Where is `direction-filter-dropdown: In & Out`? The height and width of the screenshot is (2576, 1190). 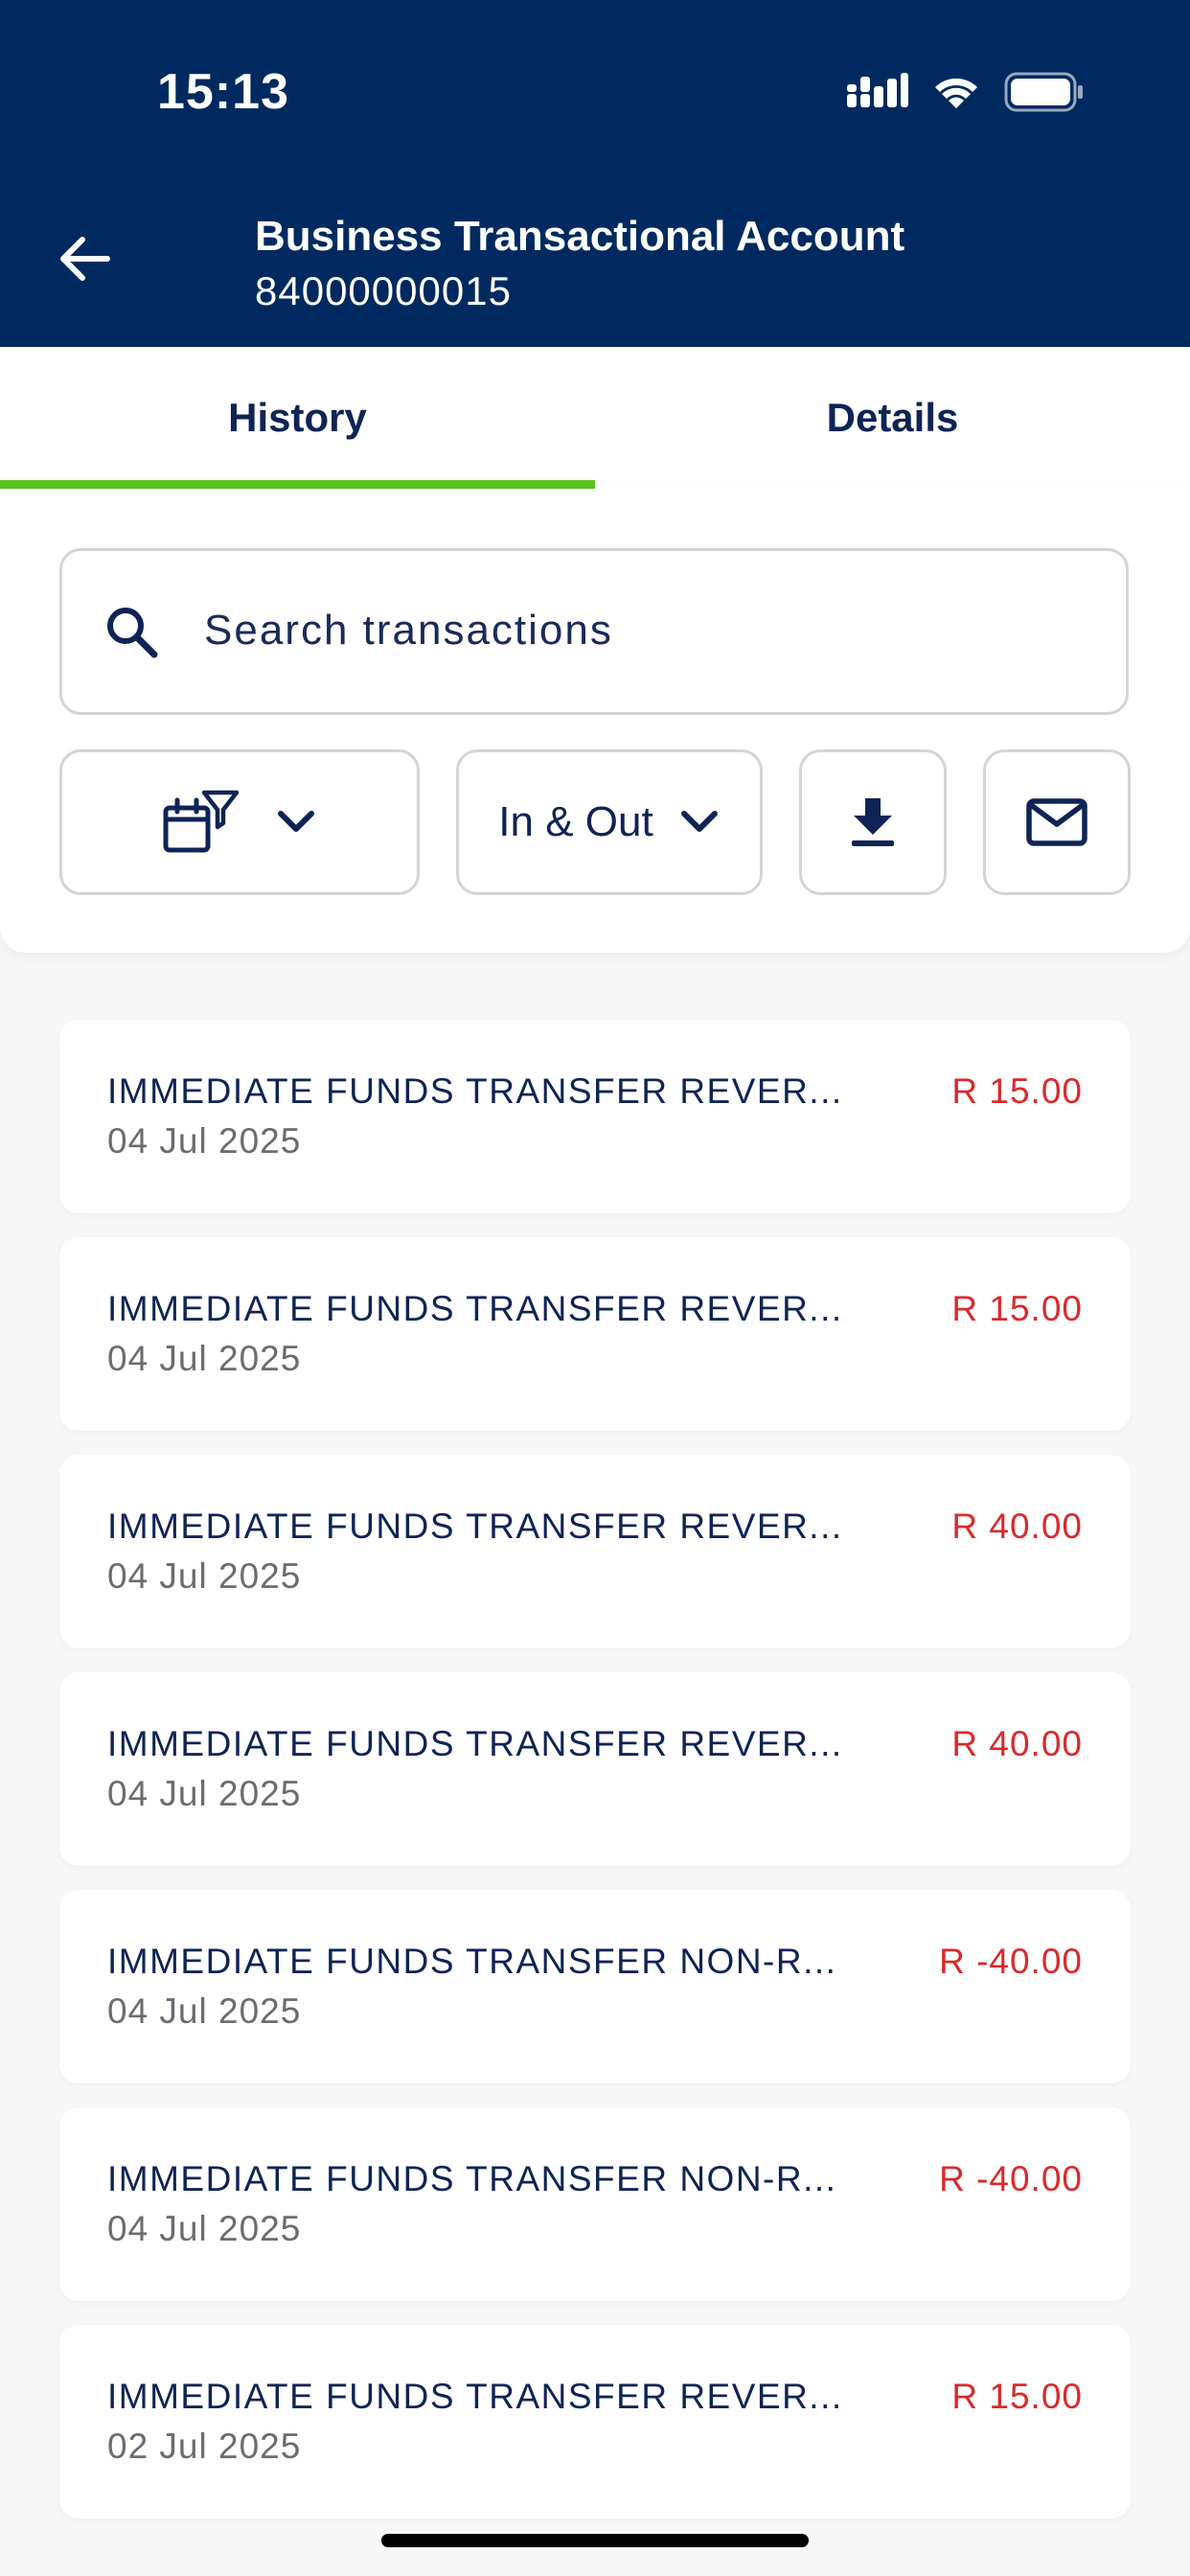 direction-filter-dropdown: In & Out is located at coordinates (609, 822).